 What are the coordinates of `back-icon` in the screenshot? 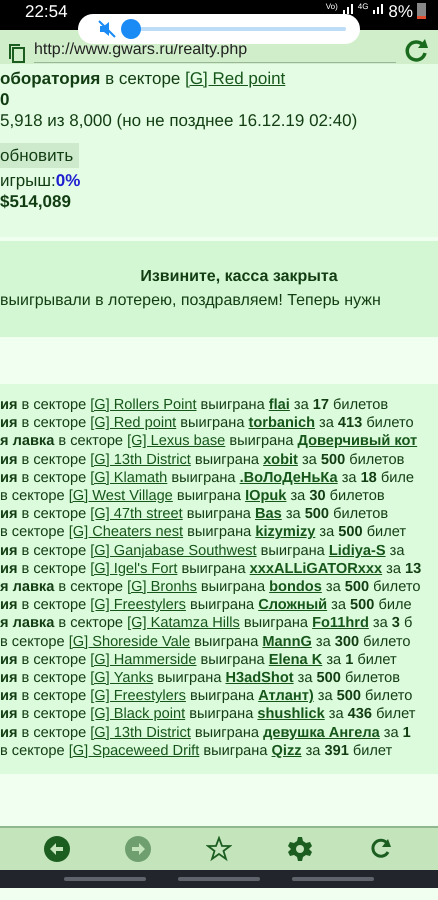 It's located at (57, 849).